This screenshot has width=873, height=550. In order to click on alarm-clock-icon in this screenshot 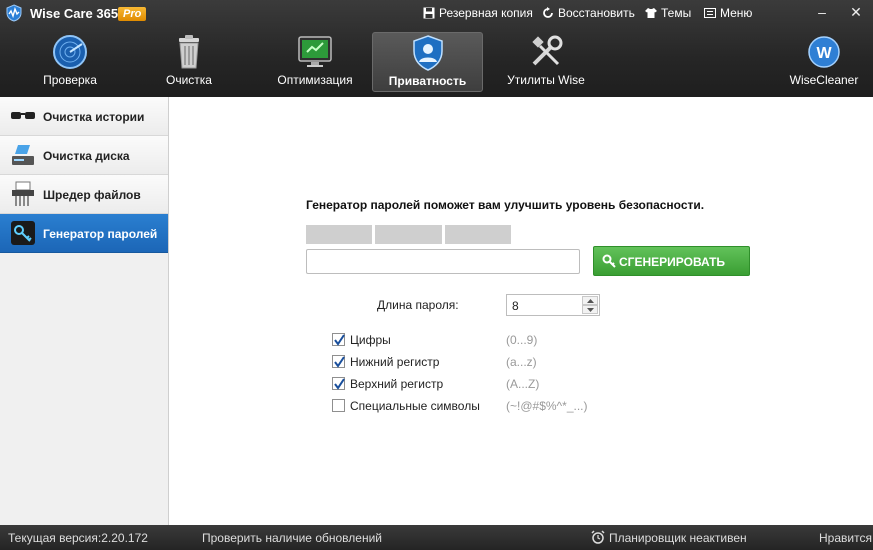, I will do `click(598, 537)`.